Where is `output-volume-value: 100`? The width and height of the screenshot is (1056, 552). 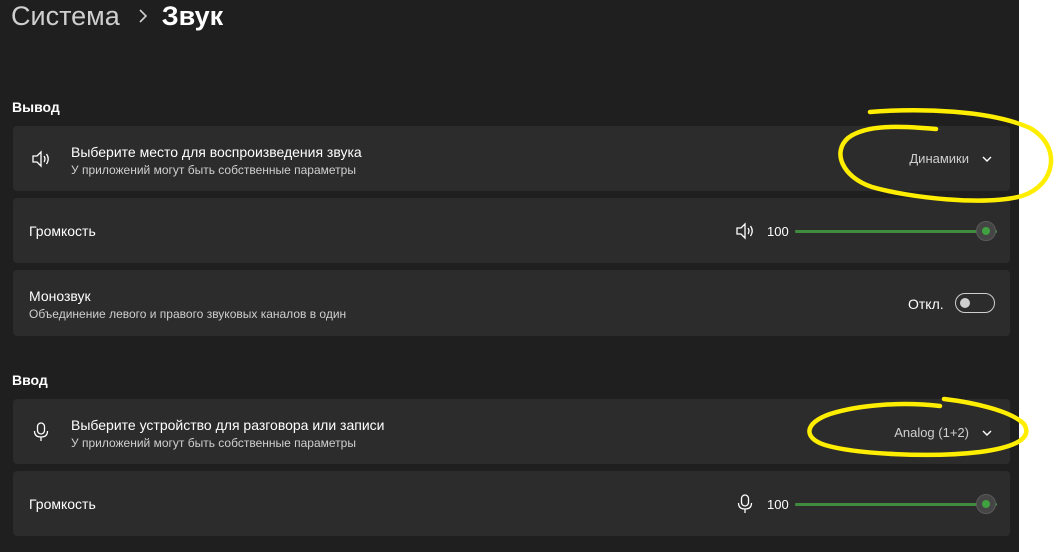 output-volume-value: 100 is located at coordinates (778, 231).